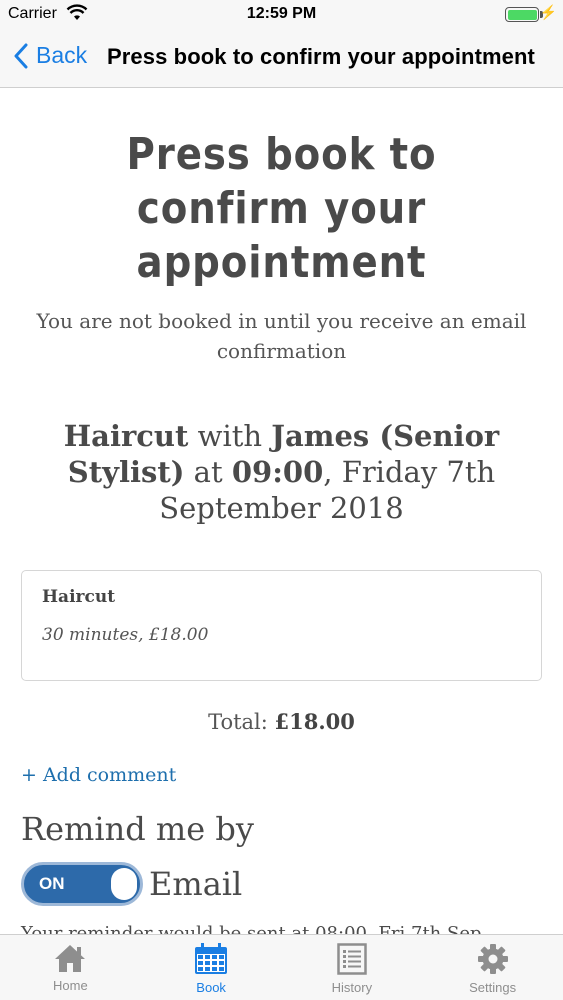 Image resolution: width=563 pixels, height=1000 pixels. What do you see at coordinates (125, 635) in the screenshot?
I see `service-duration-price: 30 minutes, £18.00` at bounding box center [125, 635].